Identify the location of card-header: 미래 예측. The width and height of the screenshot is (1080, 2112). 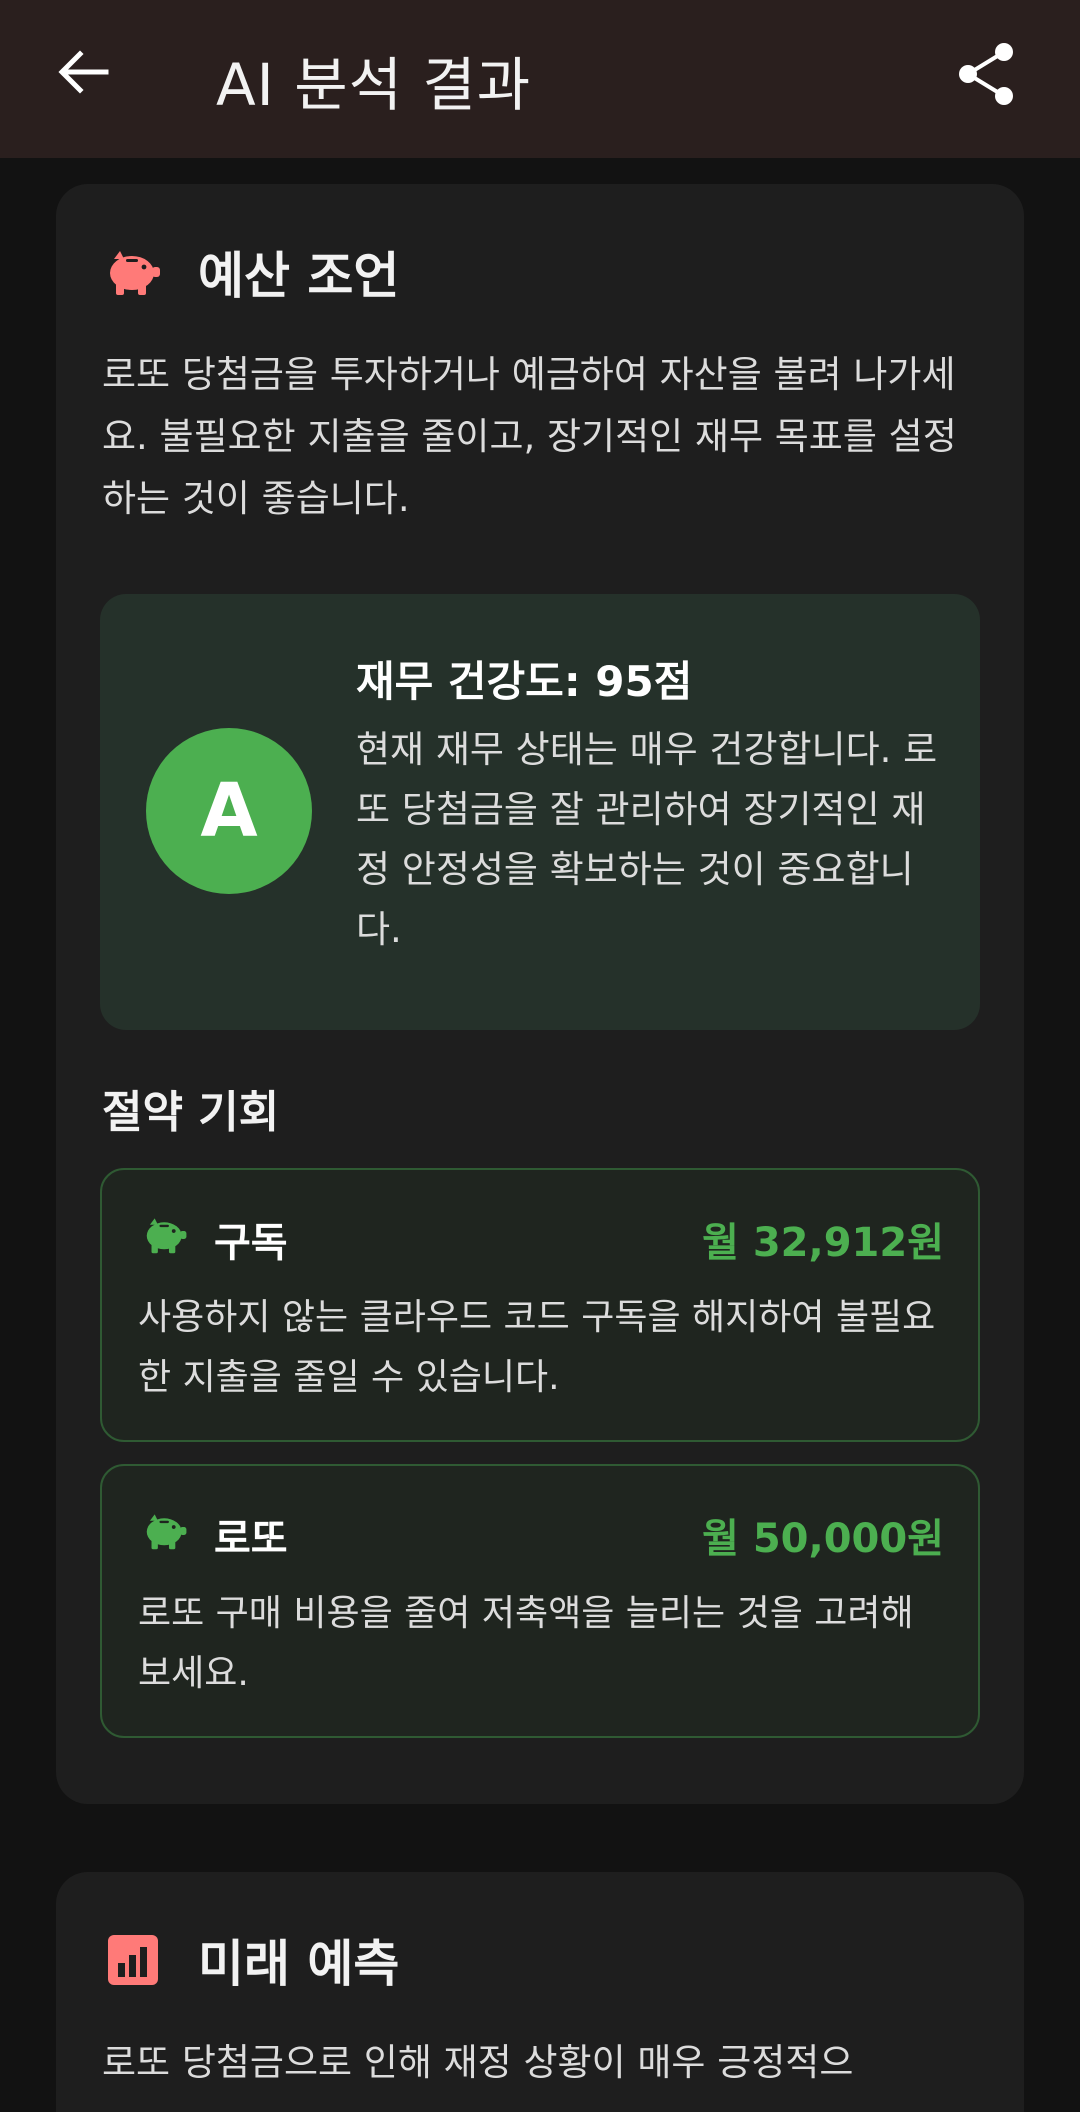
(251, 1960).